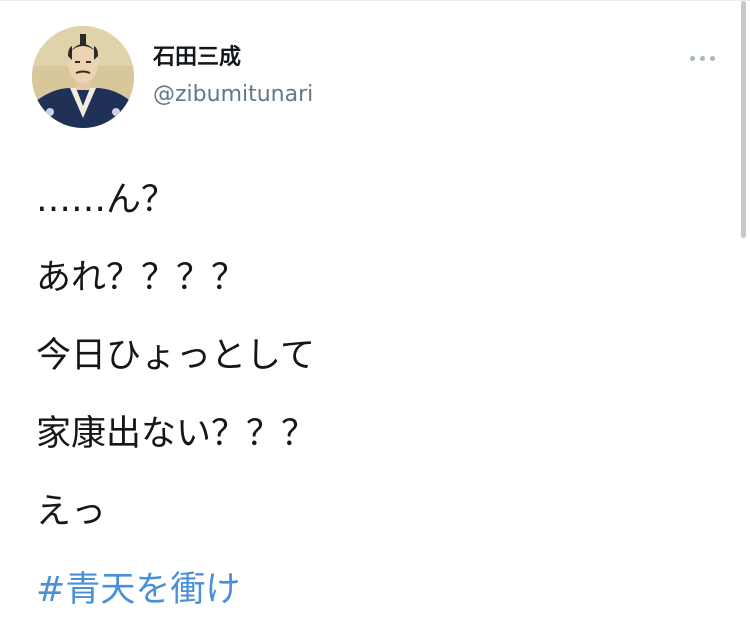 Image resolution: width=750 pixels, height=643 pixels. I want to click on author-handle: @zibumitunari, so click(233, 95).